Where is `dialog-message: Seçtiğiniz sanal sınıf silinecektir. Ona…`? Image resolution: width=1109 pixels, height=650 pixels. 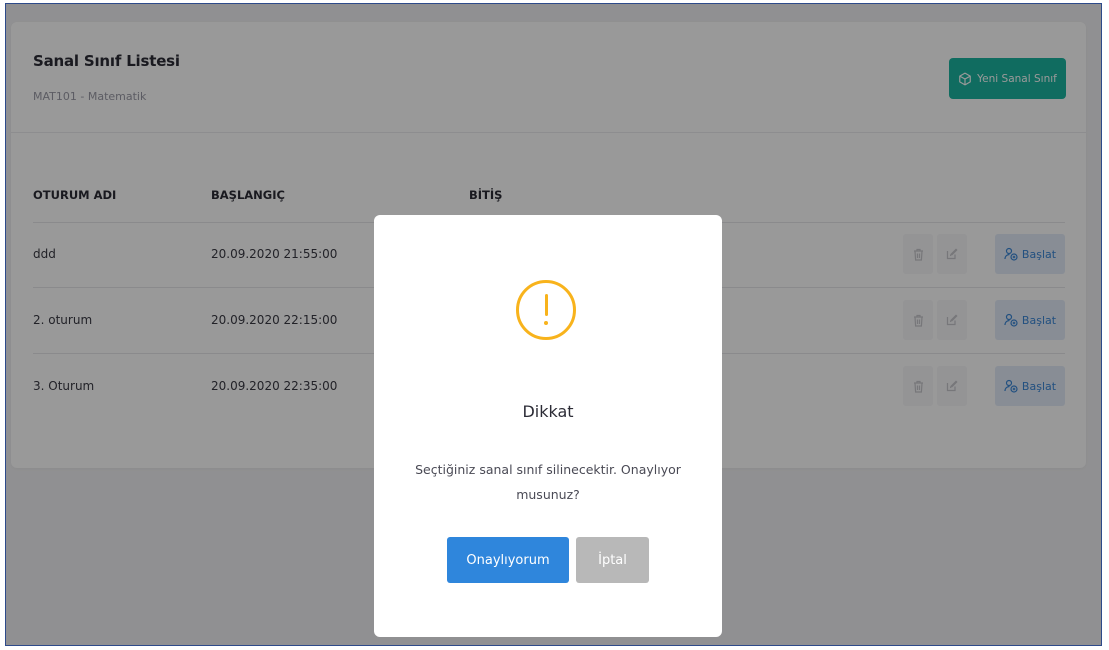
dialog-message: Seçtiğiniz sanal sınıf silinecektir. Ona… is located at coordinates (548, 482).